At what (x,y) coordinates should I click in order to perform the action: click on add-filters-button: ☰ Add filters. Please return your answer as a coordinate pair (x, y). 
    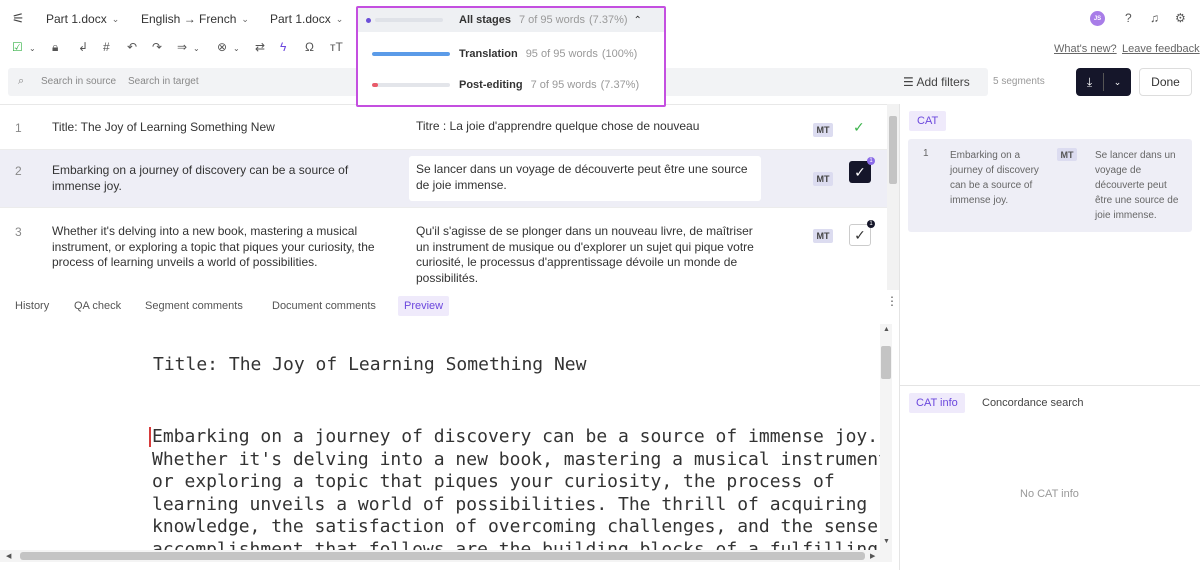
    Looking at the image, I should click on (936, 82).